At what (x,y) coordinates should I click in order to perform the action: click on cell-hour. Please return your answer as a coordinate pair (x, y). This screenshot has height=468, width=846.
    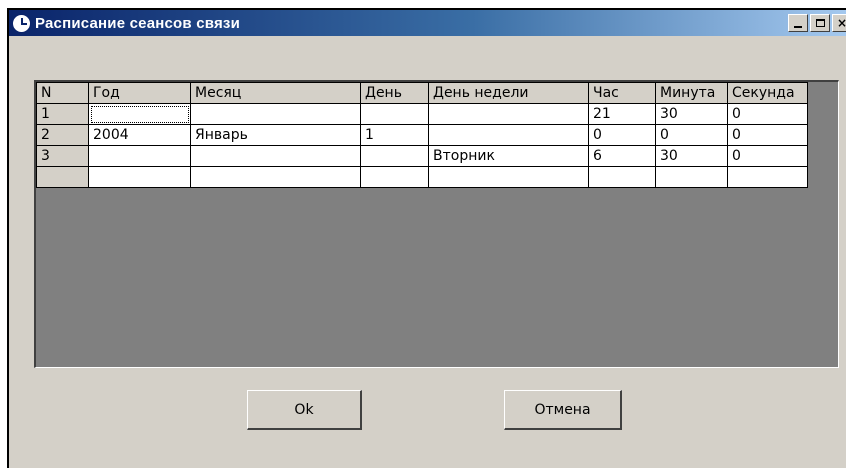
    Looking at the image, I should click on (622, 177).